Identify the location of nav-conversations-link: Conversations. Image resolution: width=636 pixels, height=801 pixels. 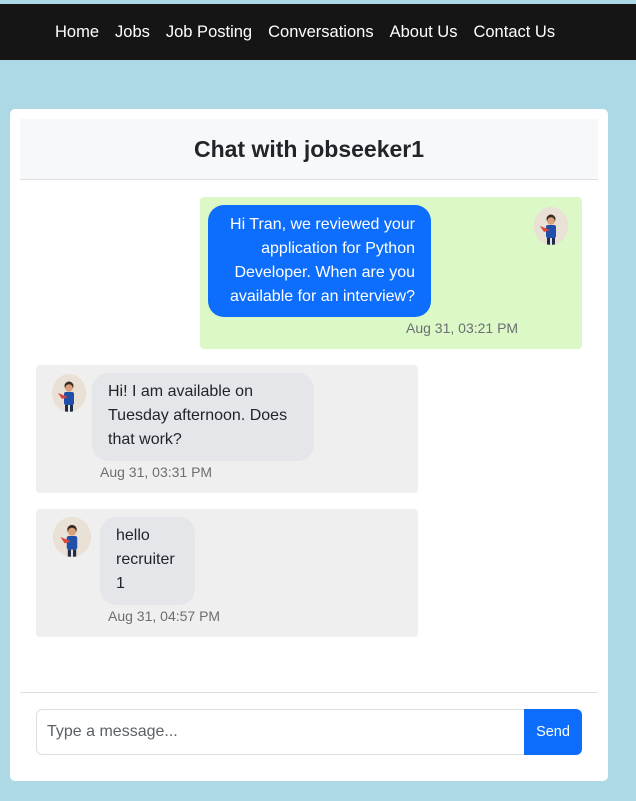
(320, 32).